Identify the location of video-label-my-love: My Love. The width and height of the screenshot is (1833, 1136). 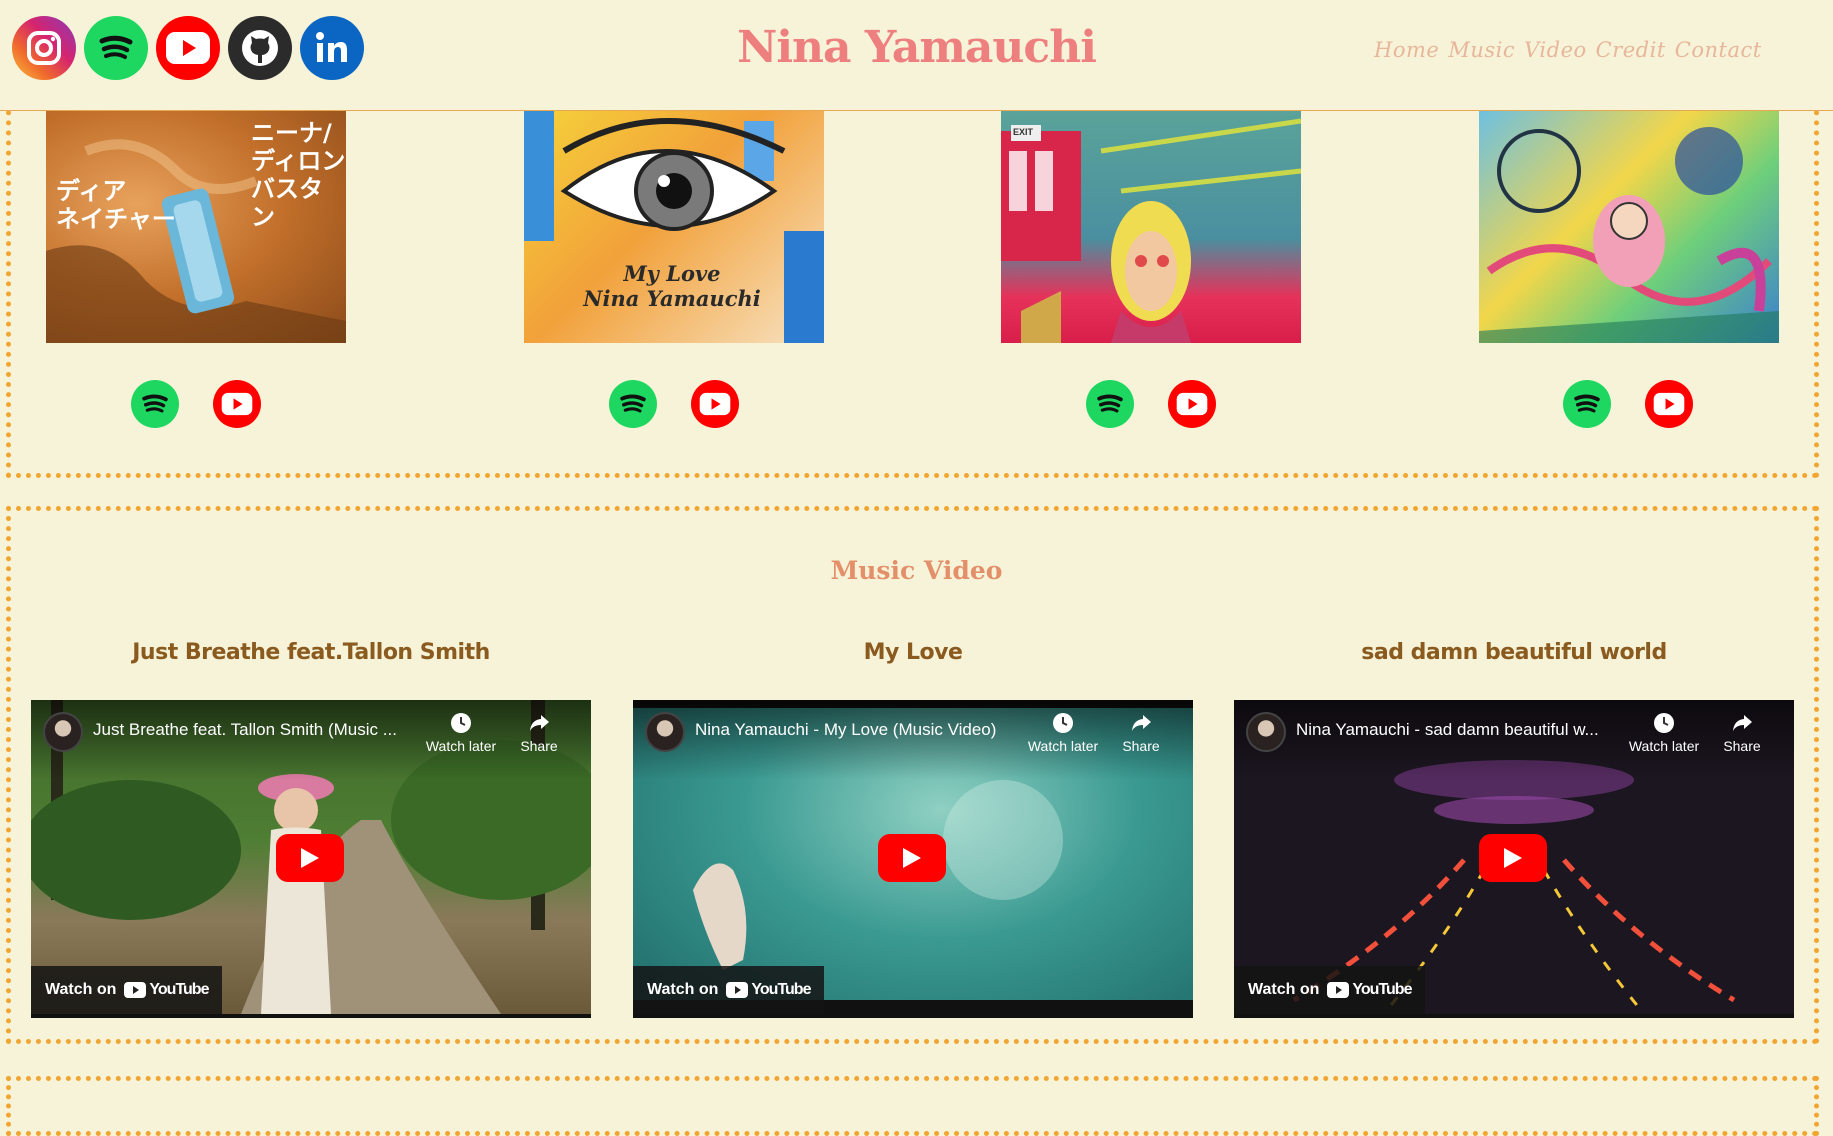
(913, 652).